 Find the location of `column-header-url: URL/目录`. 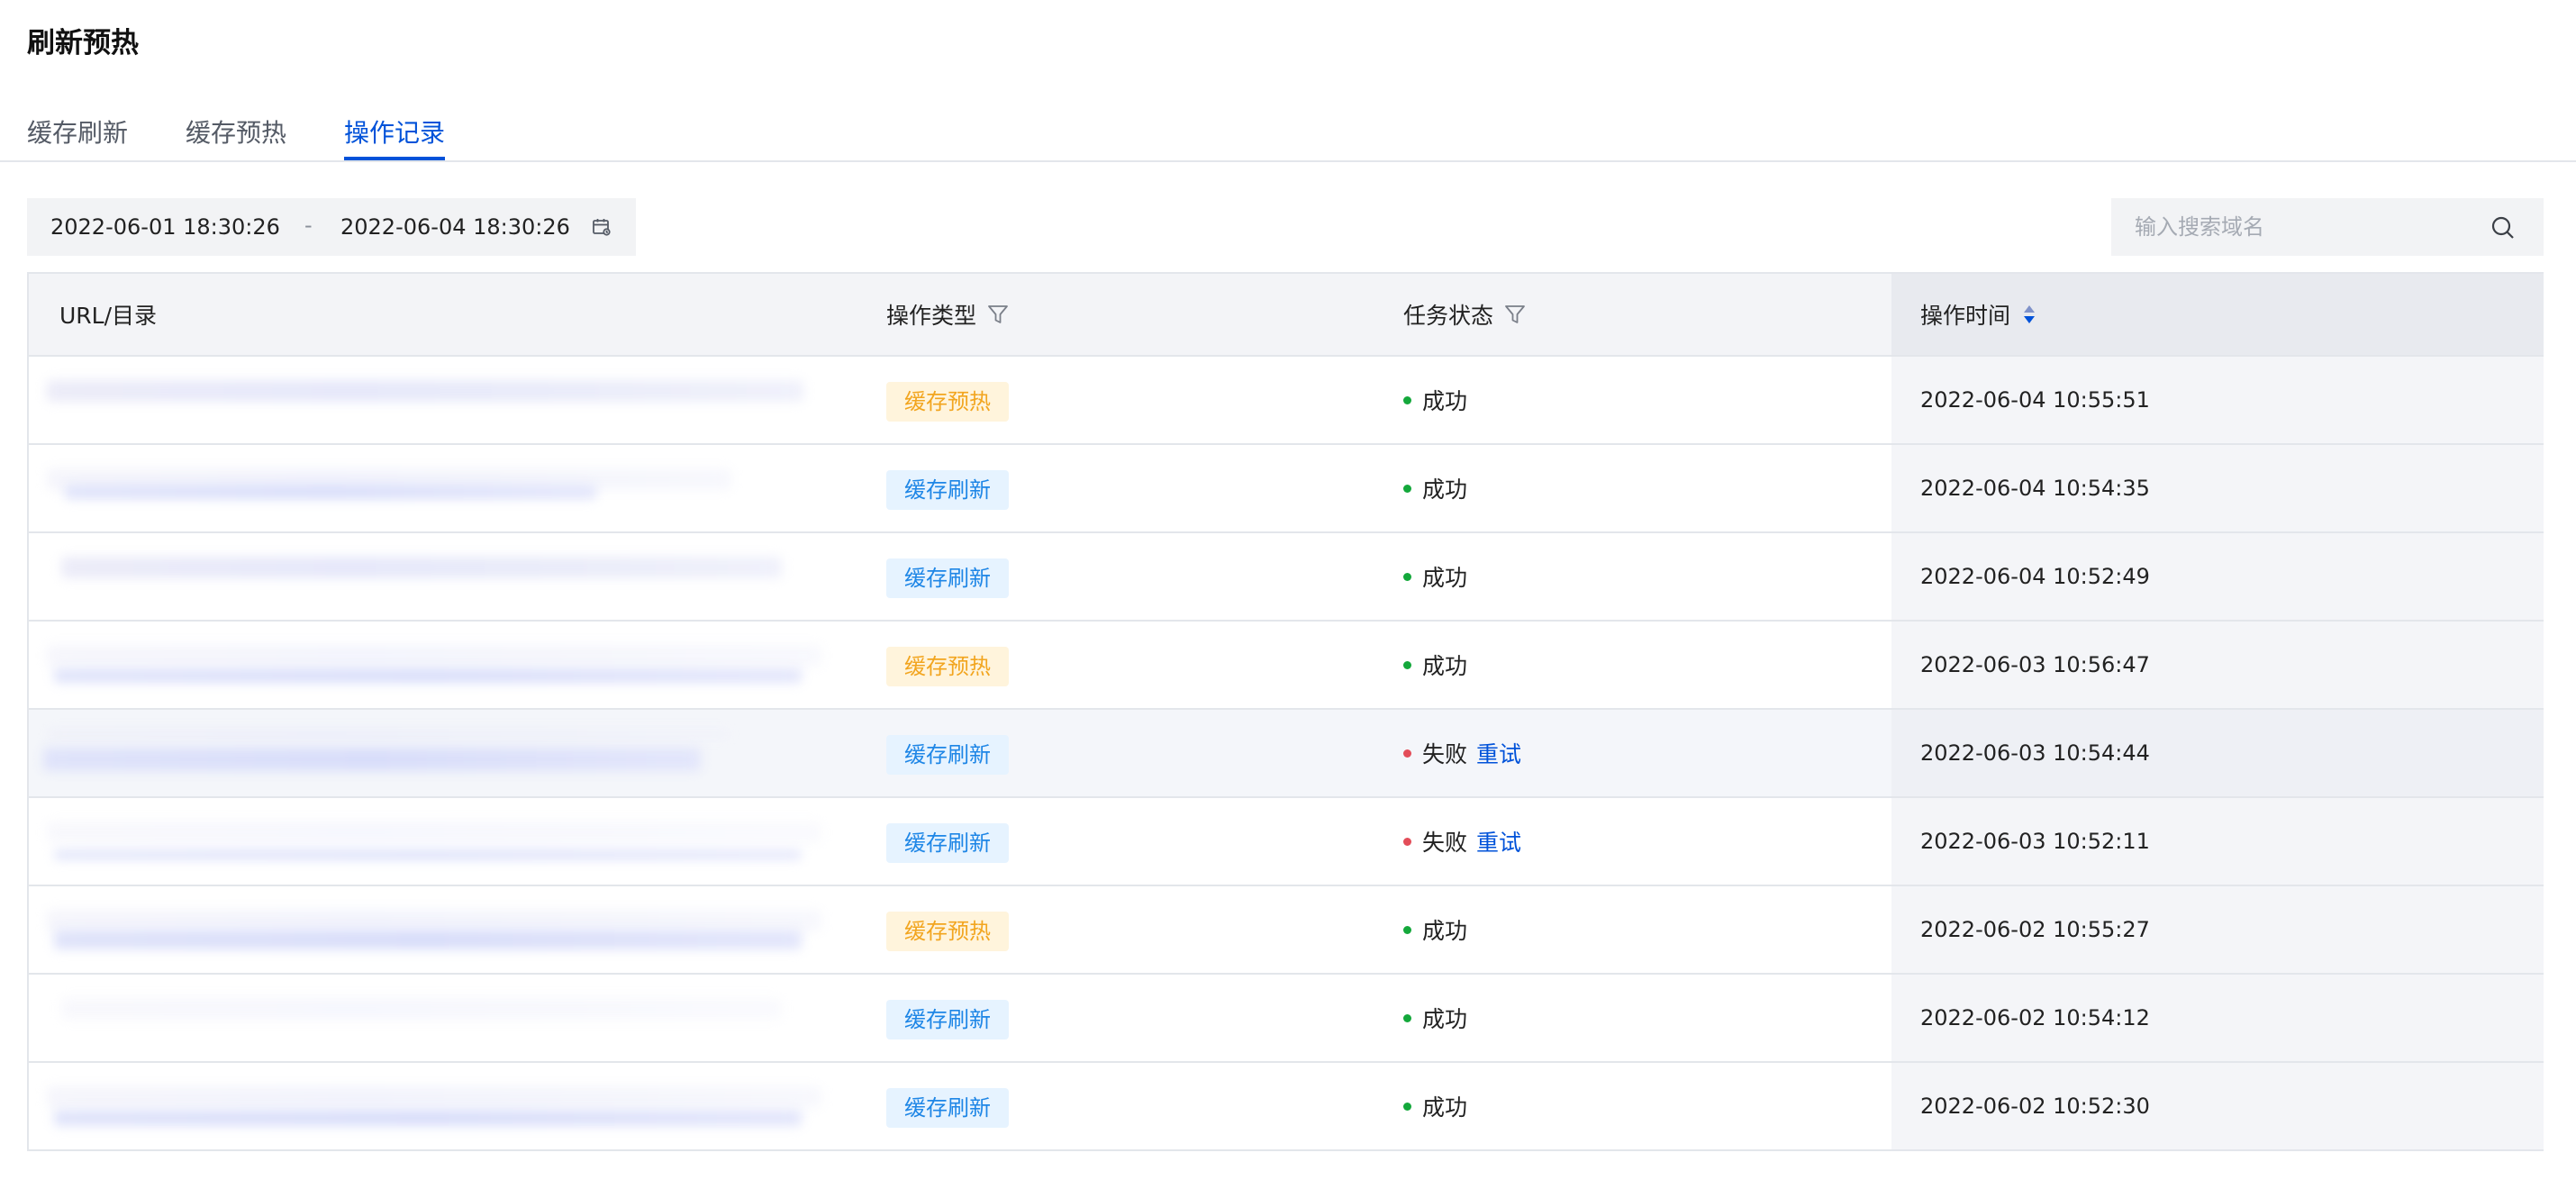

column-header-url: URL/目录 is located at coordinates (108, 314).